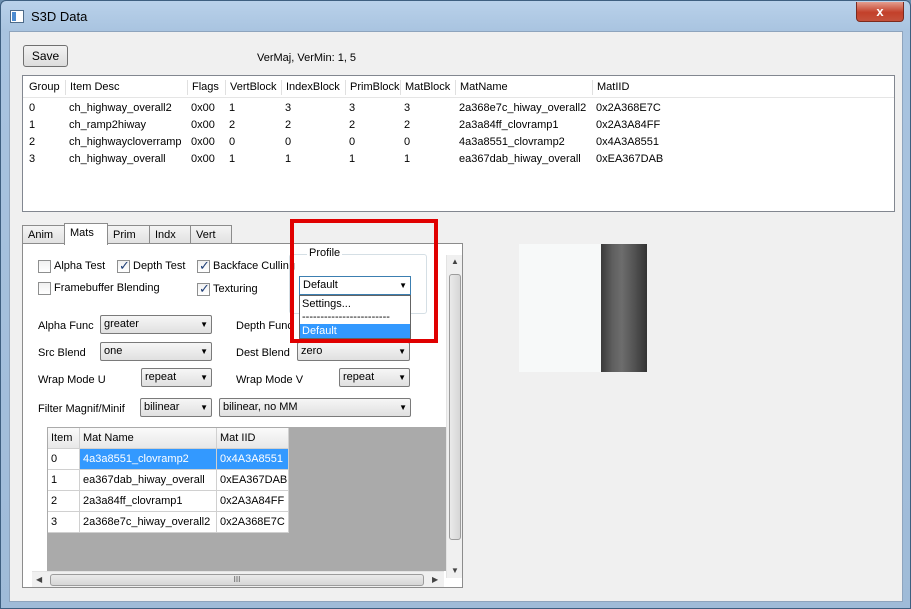 This screenshot has width=911, height=609. I want to click on column-header: PrimBlock, so click(372, 87).